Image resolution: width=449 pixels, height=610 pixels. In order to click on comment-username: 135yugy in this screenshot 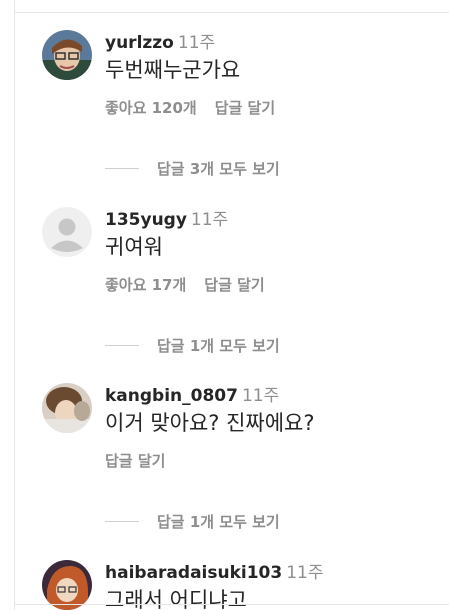, I will do `click(146, 220)`.